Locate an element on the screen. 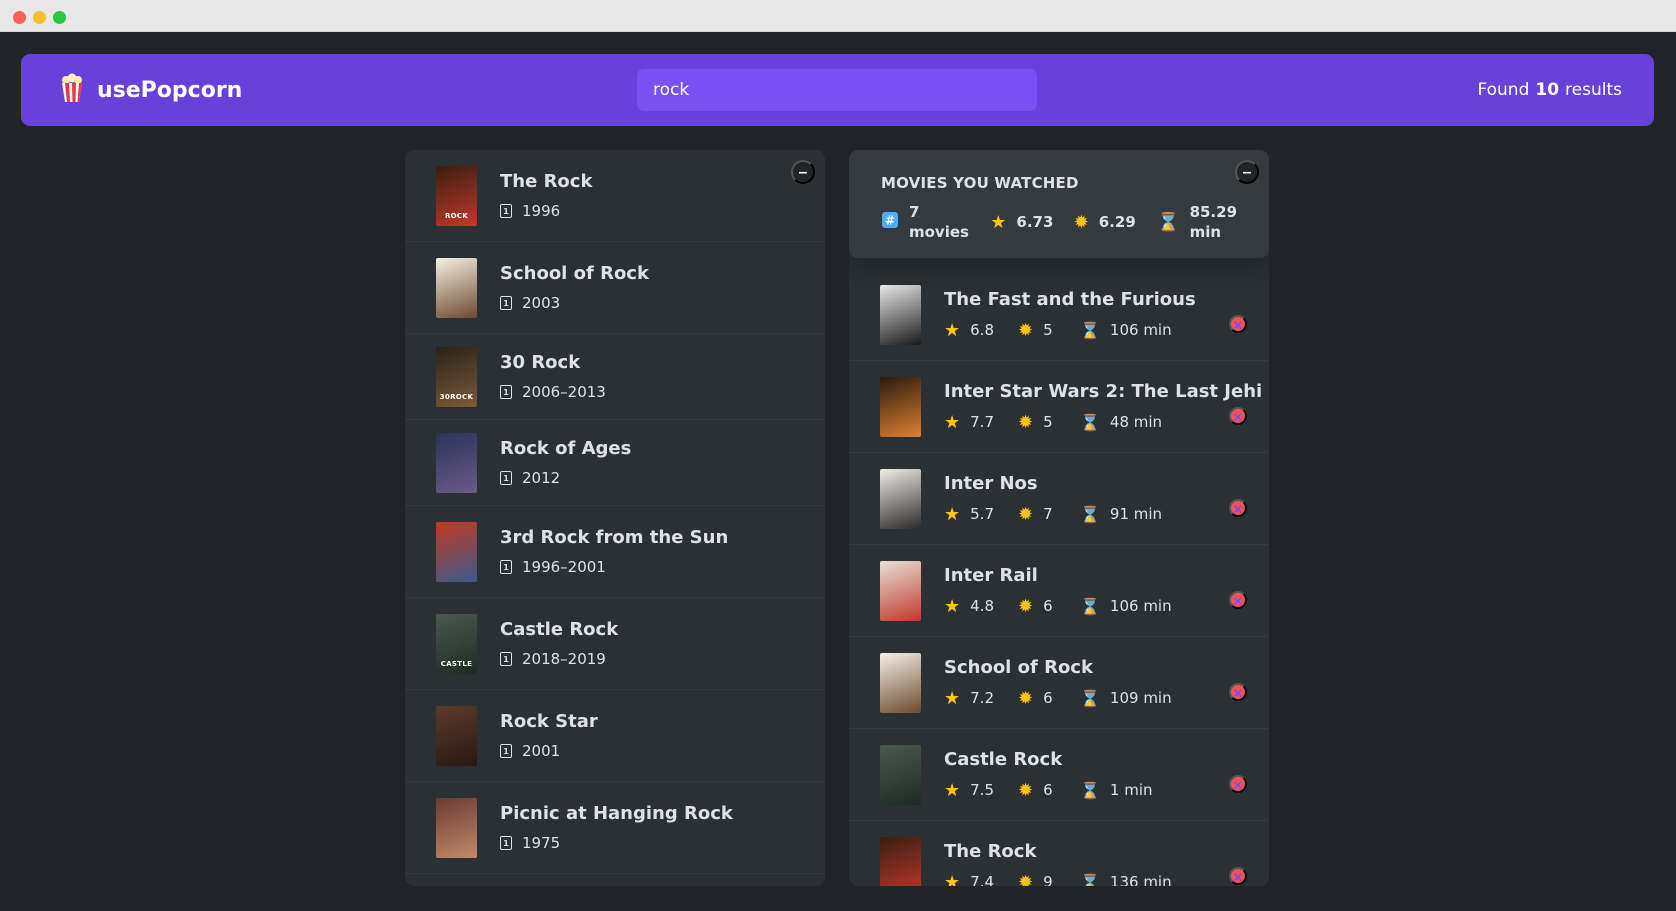  movie-title: Castle Rock is located at coordinates (559, 629).